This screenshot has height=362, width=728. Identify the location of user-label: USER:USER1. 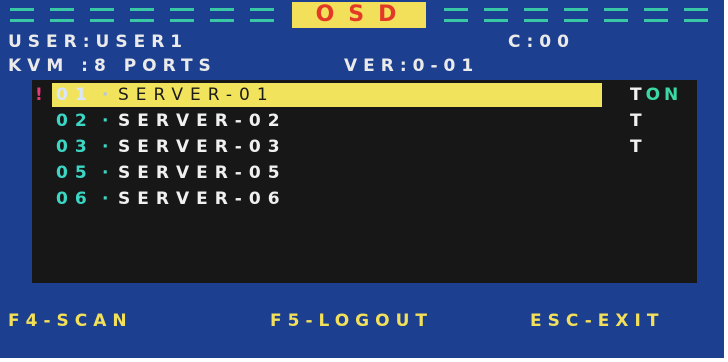
(98, 42).